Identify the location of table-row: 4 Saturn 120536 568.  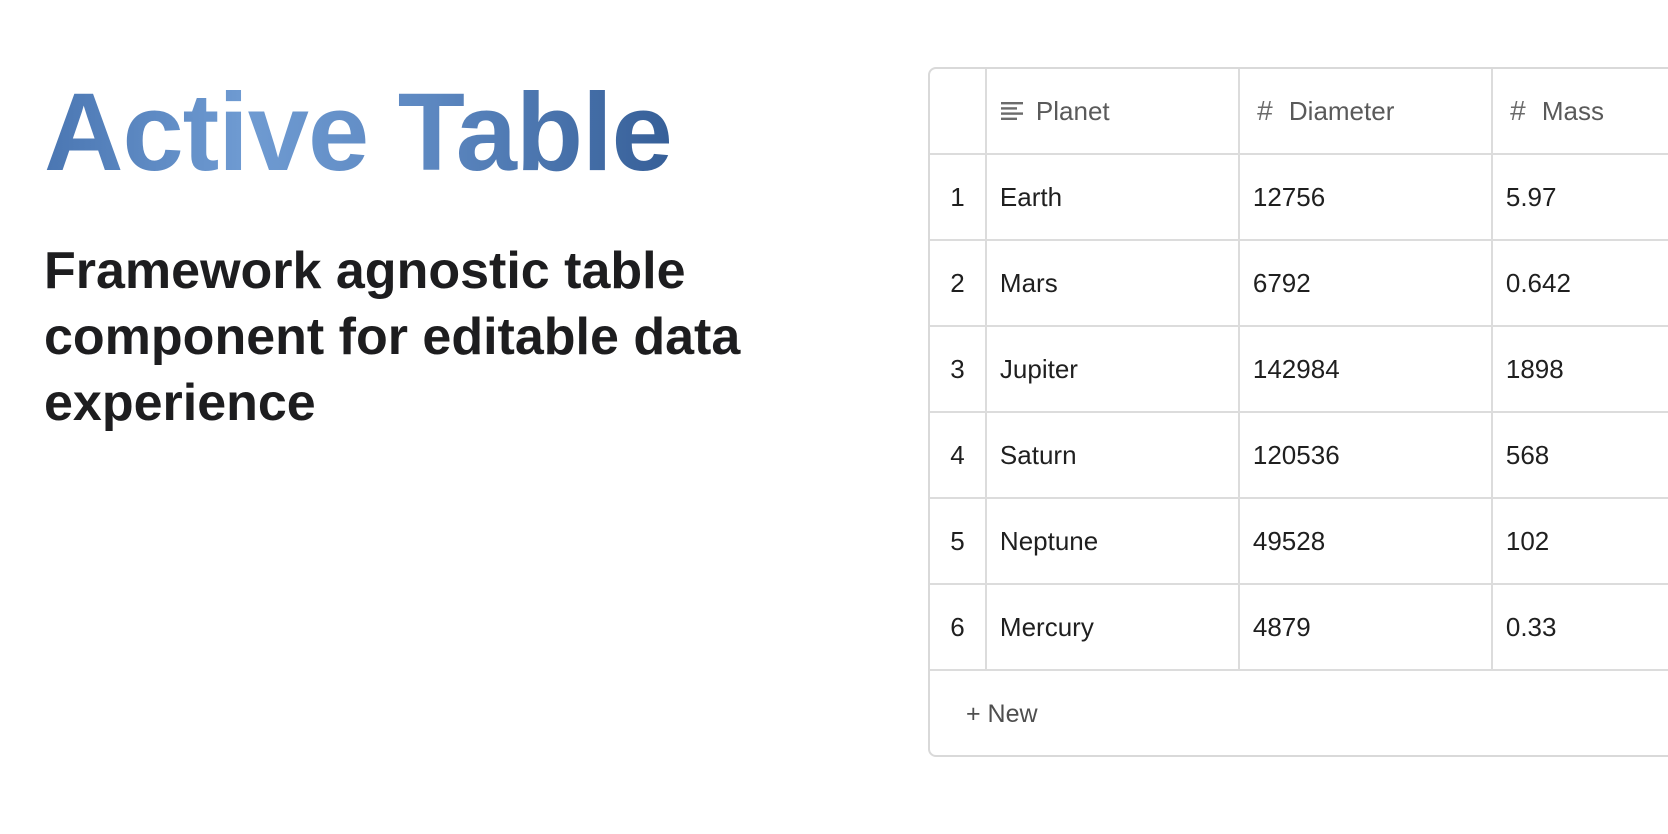
(1299, 456).